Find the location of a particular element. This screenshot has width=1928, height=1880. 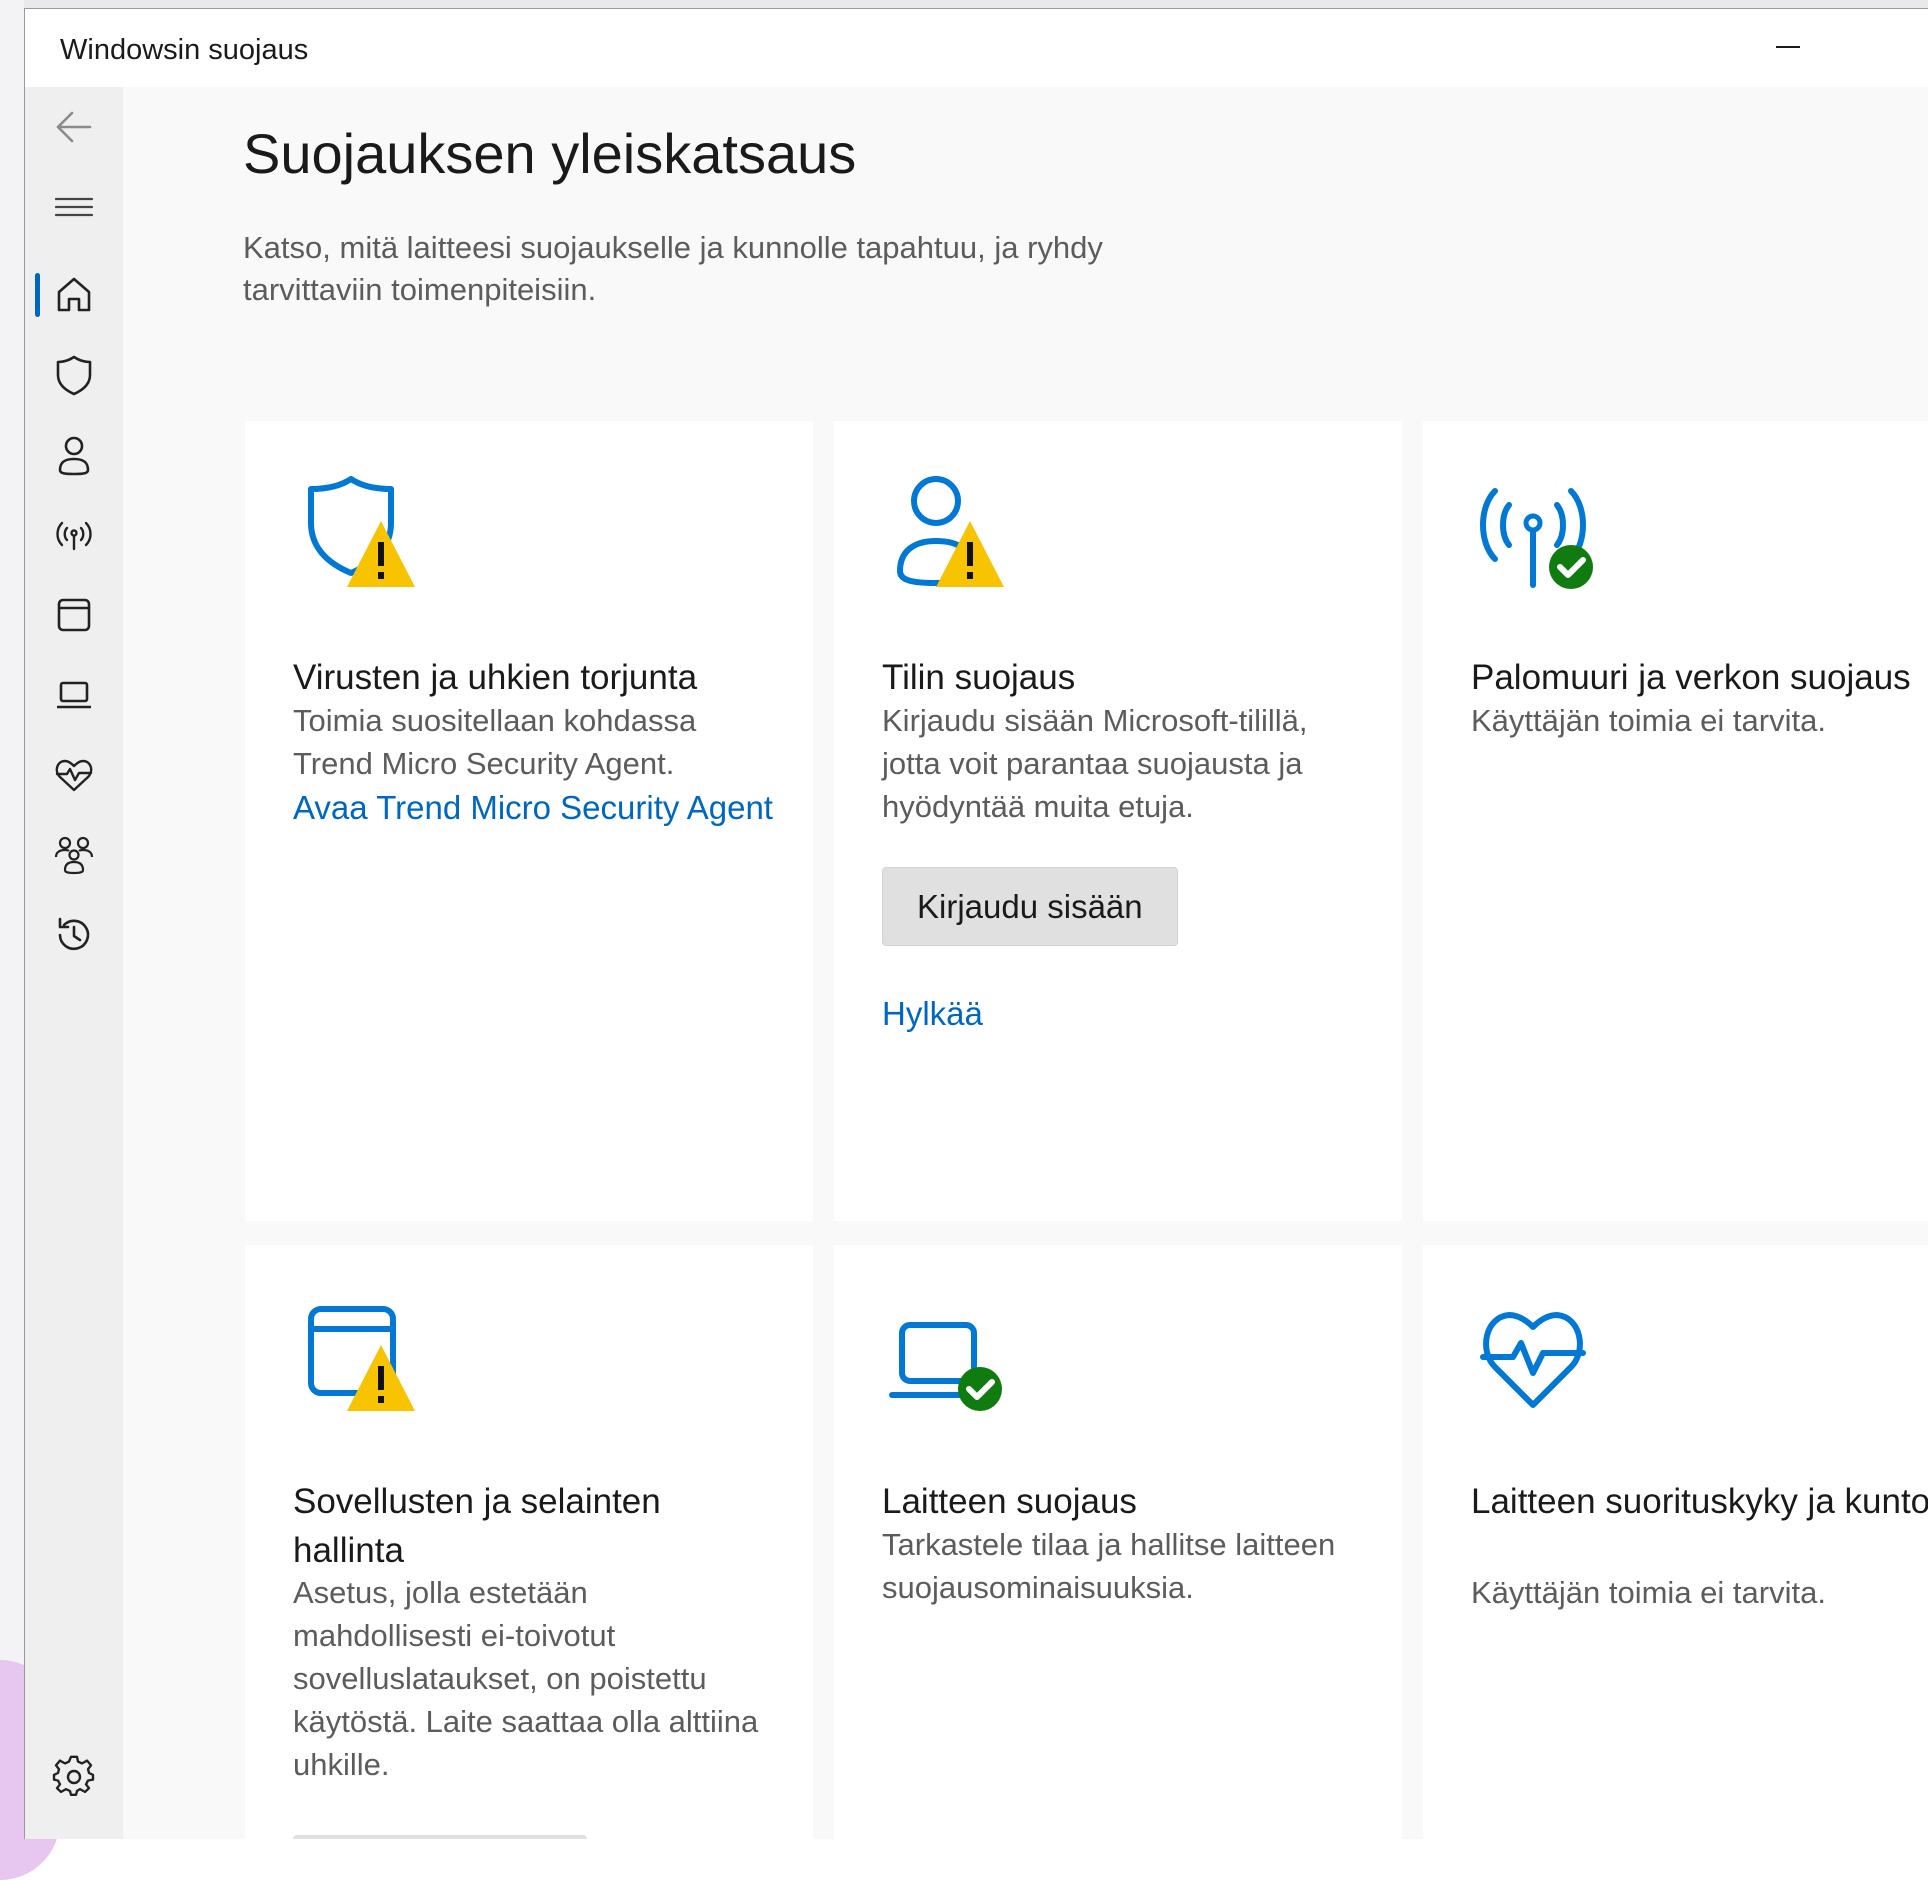

laptop-ok-icon is located at coordinates (945, 1366).